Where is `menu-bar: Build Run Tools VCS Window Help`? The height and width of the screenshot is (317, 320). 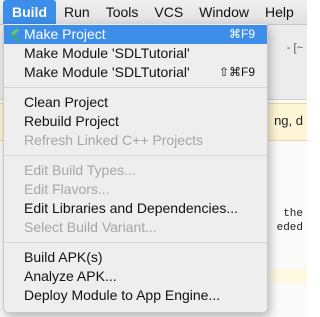
menu-bar: Build Run Tools VCS Window Help is located at coordinates (153, 12).